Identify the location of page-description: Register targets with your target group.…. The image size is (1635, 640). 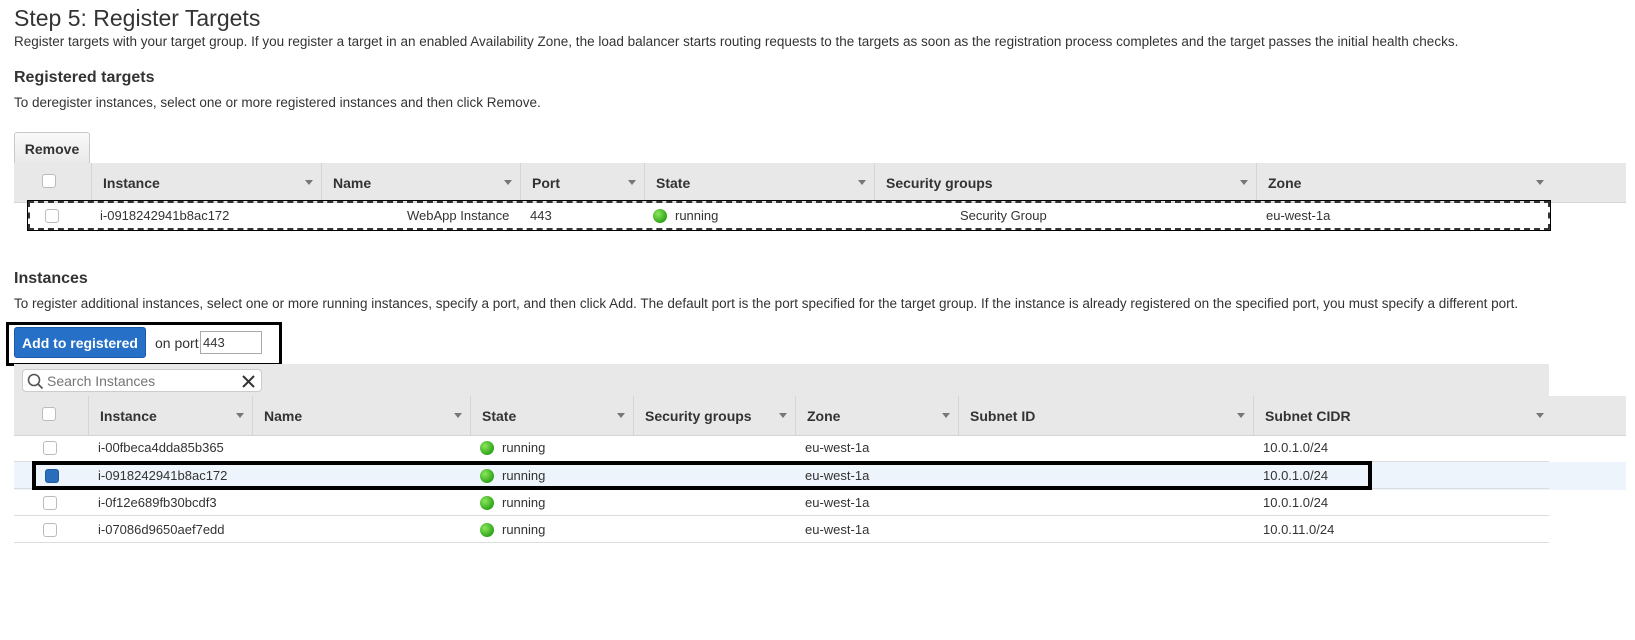
(736, 41).